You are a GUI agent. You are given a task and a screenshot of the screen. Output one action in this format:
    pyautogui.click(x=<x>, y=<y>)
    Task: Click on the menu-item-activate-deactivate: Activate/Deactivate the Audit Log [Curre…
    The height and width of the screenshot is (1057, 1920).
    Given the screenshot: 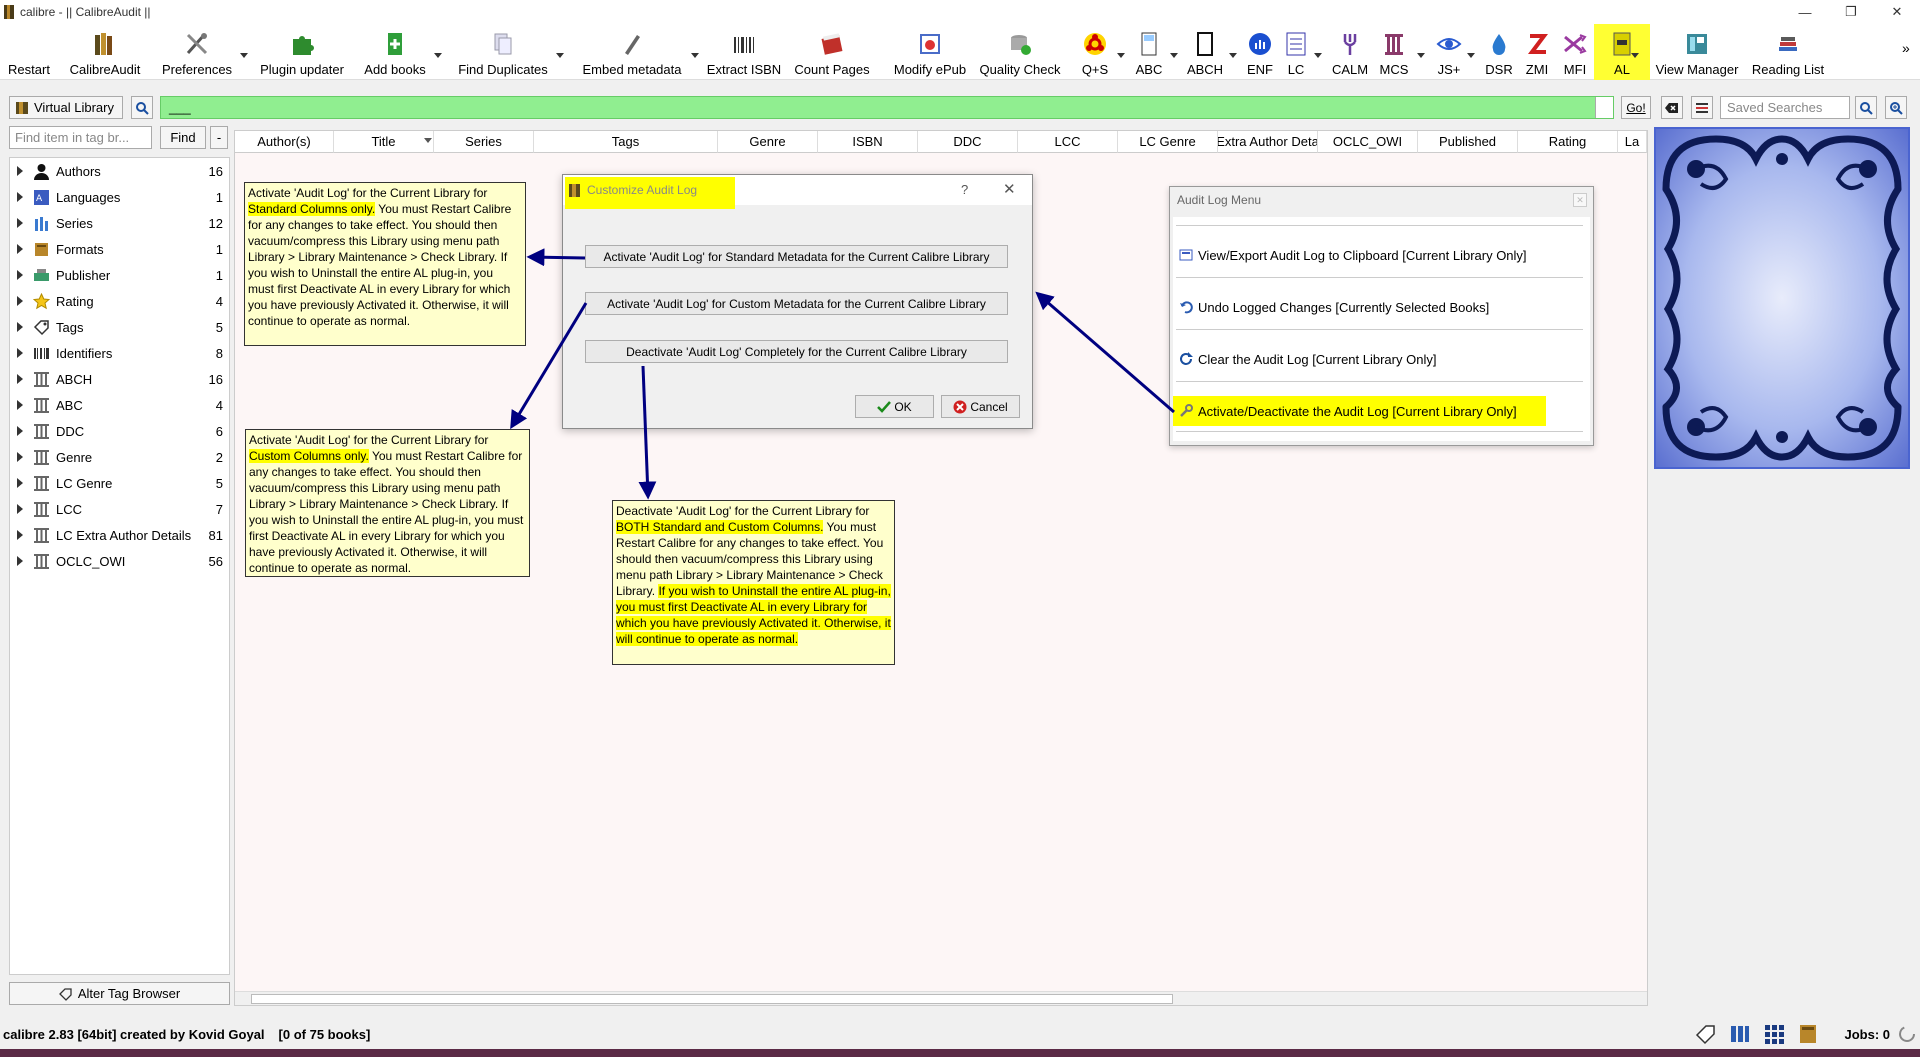 What is the action you would take?
    pyautogui.click(x=1359, y=411)
    